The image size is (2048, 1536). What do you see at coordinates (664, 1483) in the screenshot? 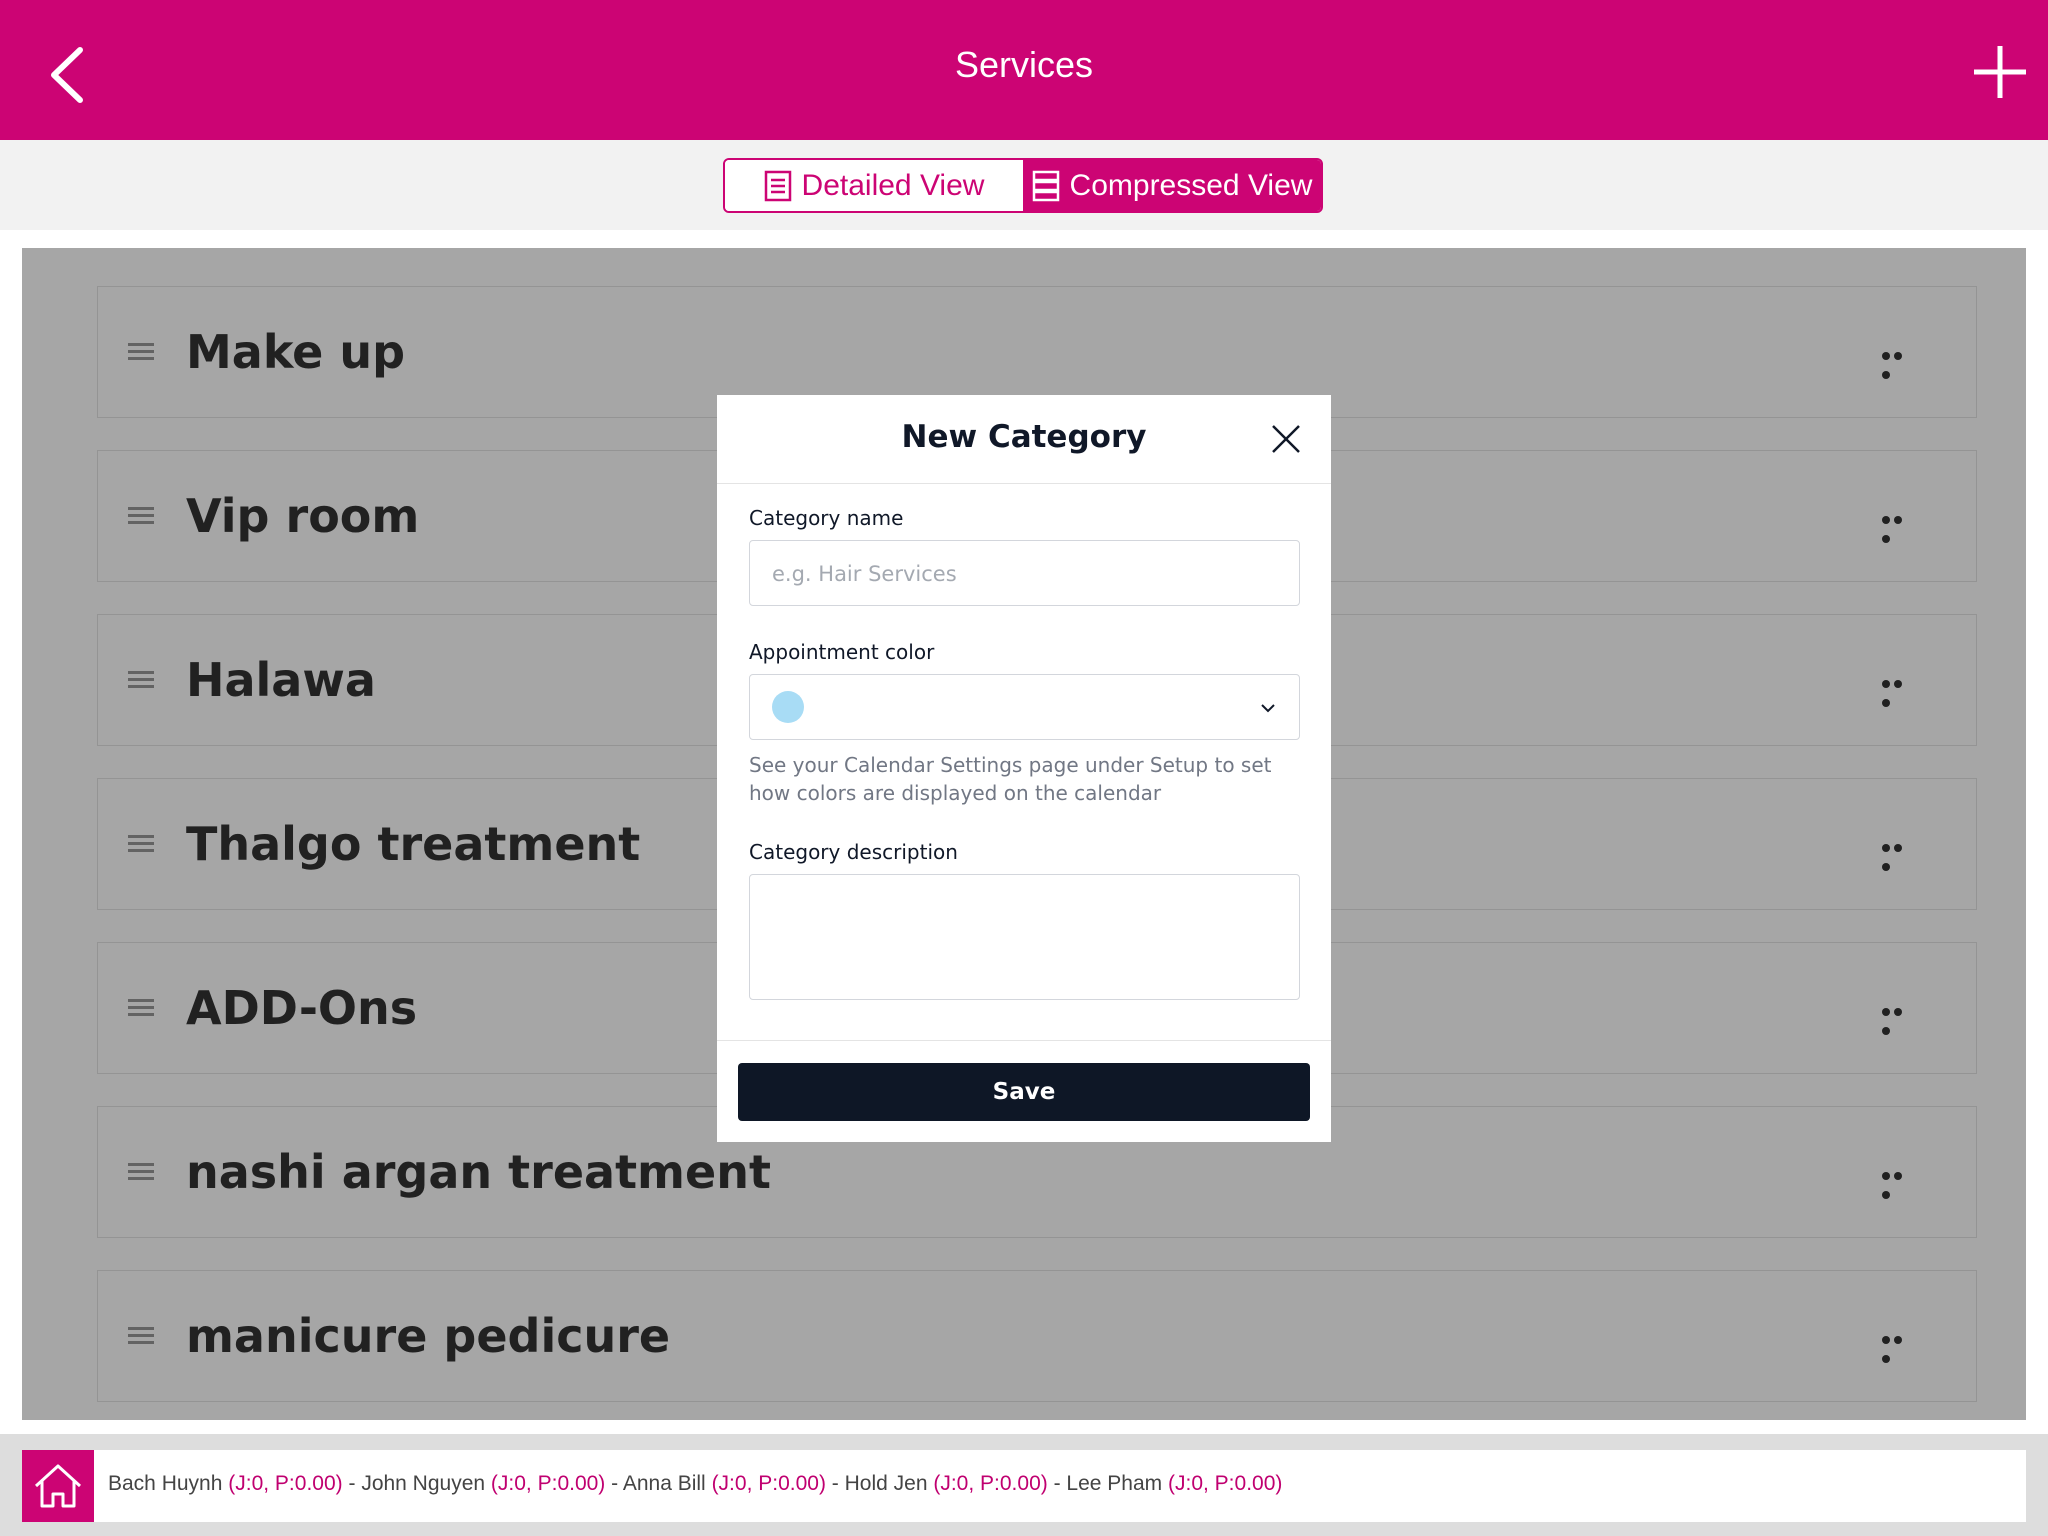
I see `staff-name: Anna Bill` at bounding box center [664, 1483].